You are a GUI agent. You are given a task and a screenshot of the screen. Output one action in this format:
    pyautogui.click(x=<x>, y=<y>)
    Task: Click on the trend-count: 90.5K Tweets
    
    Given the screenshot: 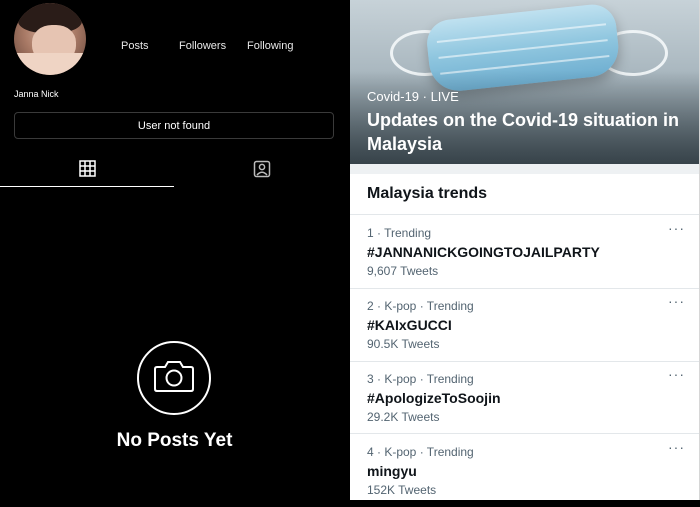 What is the action you would take?
    pyautogui.click(x=403, y=344)
    